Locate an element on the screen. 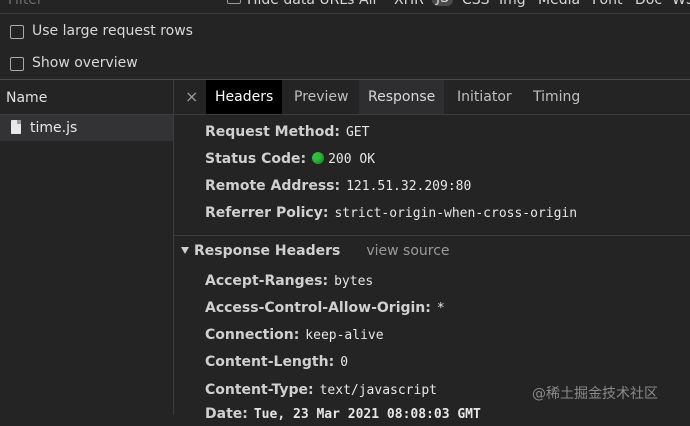  content-length-key: Content-Length: is located at coordinates (270, 362).